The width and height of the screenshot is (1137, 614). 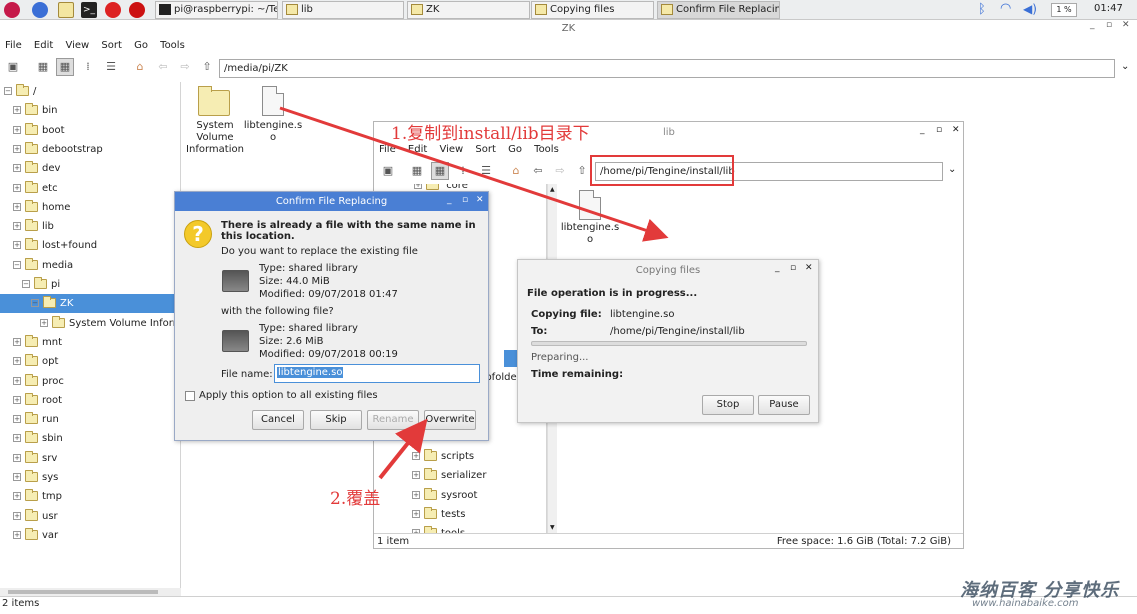 I want to click on watermark-url: www.hainabaike.com, so click(x=1025, y=603).